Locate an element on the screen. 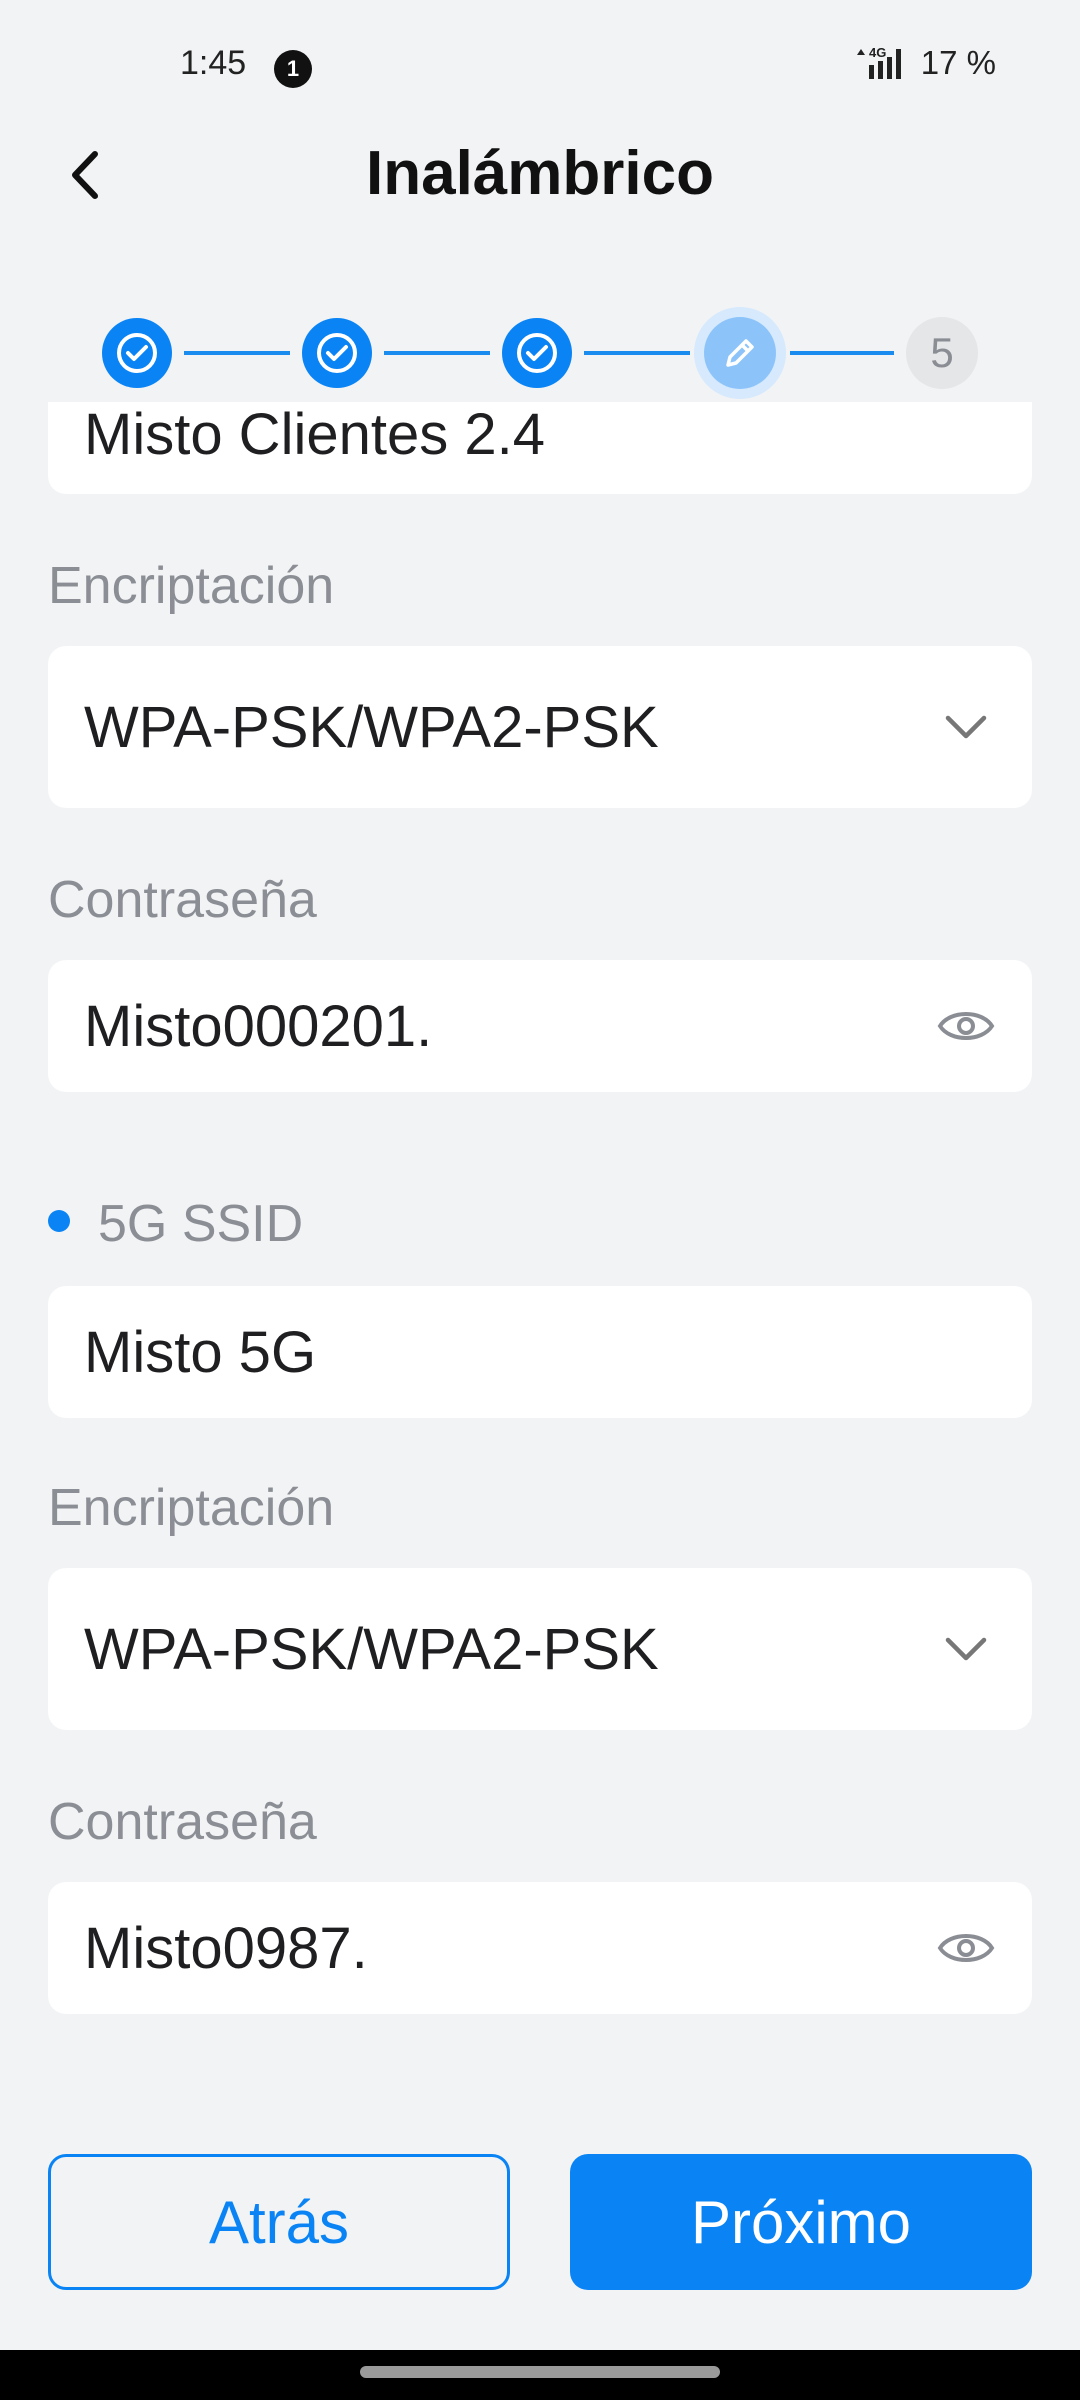  back-step-button: Atrás is located at coordinates (279, 2222).